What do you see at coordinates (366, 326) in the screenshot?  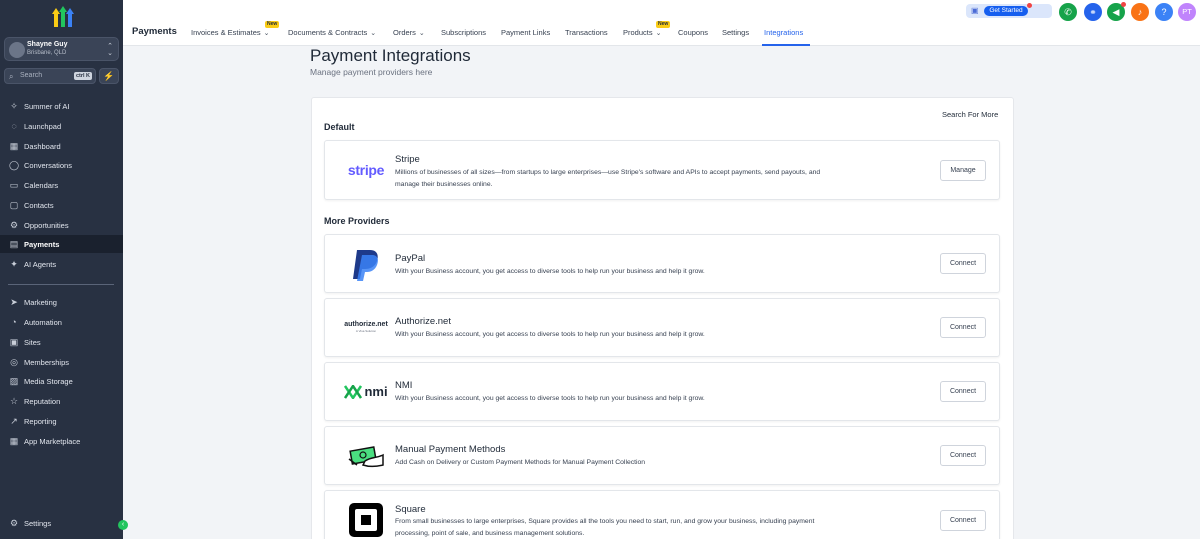 I see `authorize-net-logo: authorize.net A Visa Solution` at bounding box center [366, 326].